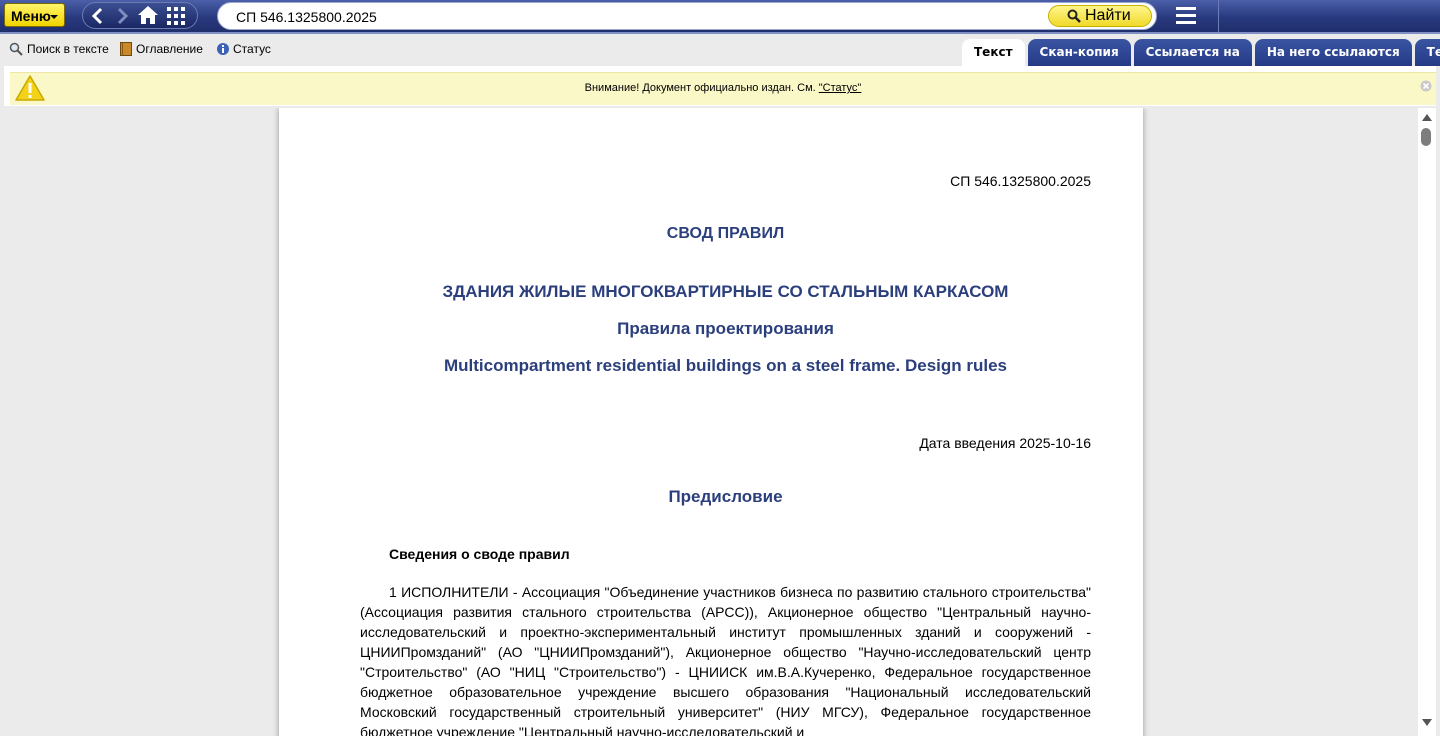 The image size is (1440, 736). I want to click on toolbar-divider, so click(1218, 16).